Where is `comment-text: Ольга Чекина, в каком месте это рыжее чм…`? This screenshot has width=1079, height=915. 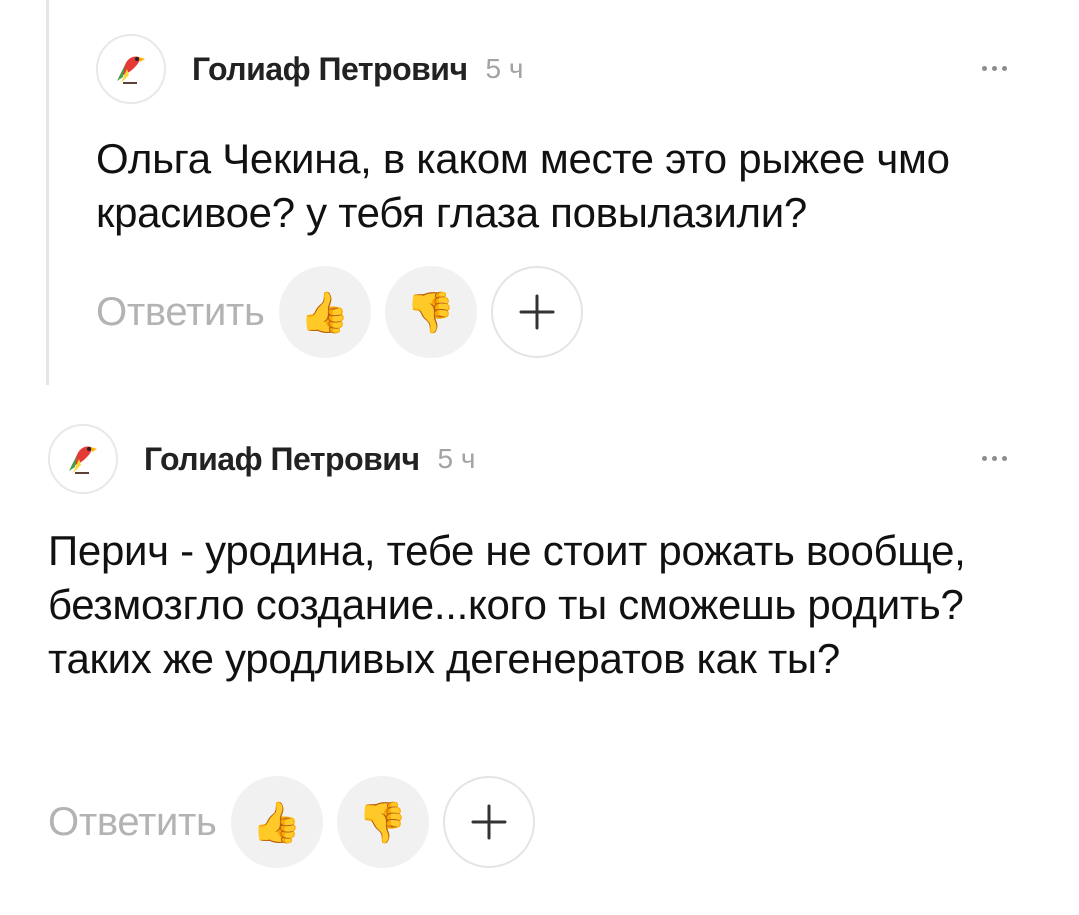 comment-text: Ольга Чекина, в каком месте это рыжее чм… is located at coordinates (523, 185).